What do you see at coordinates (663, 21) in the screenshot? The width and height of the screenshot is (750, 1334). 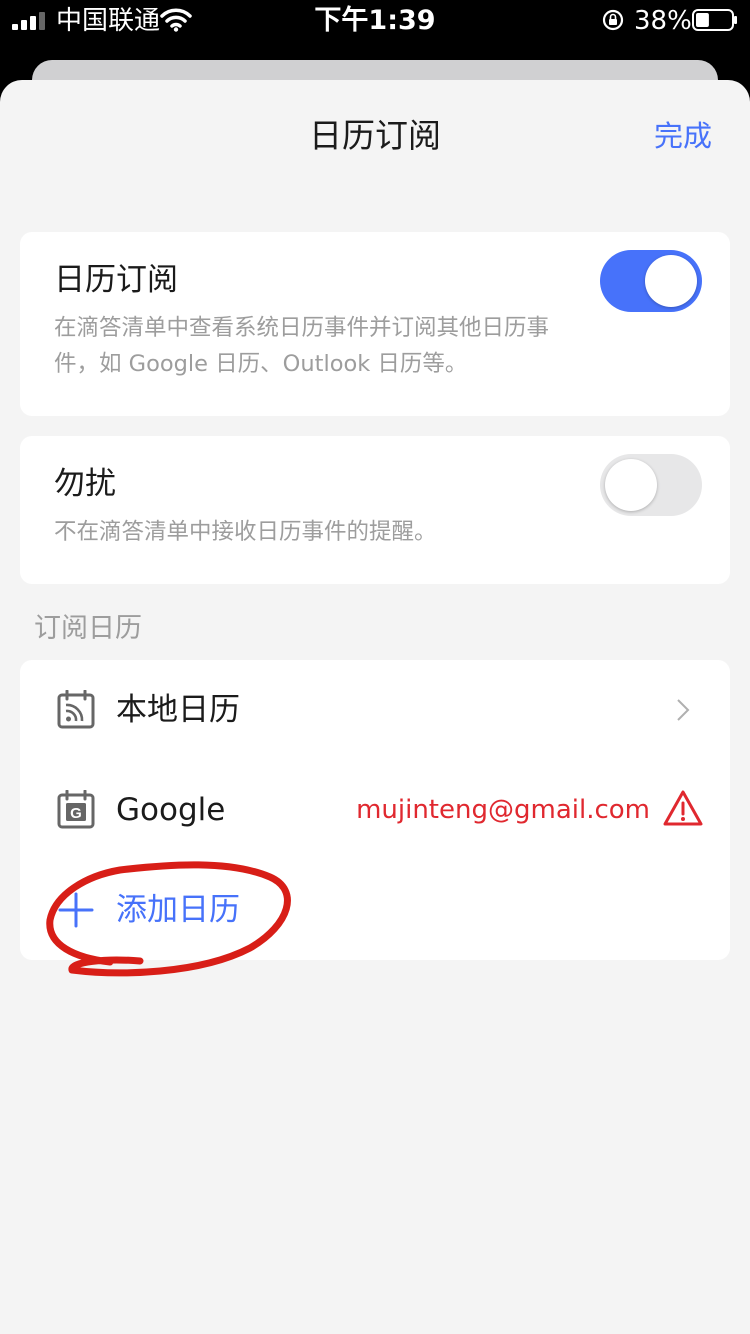 I see `battery-percentage: 38%` at bounding box center [663, 21].